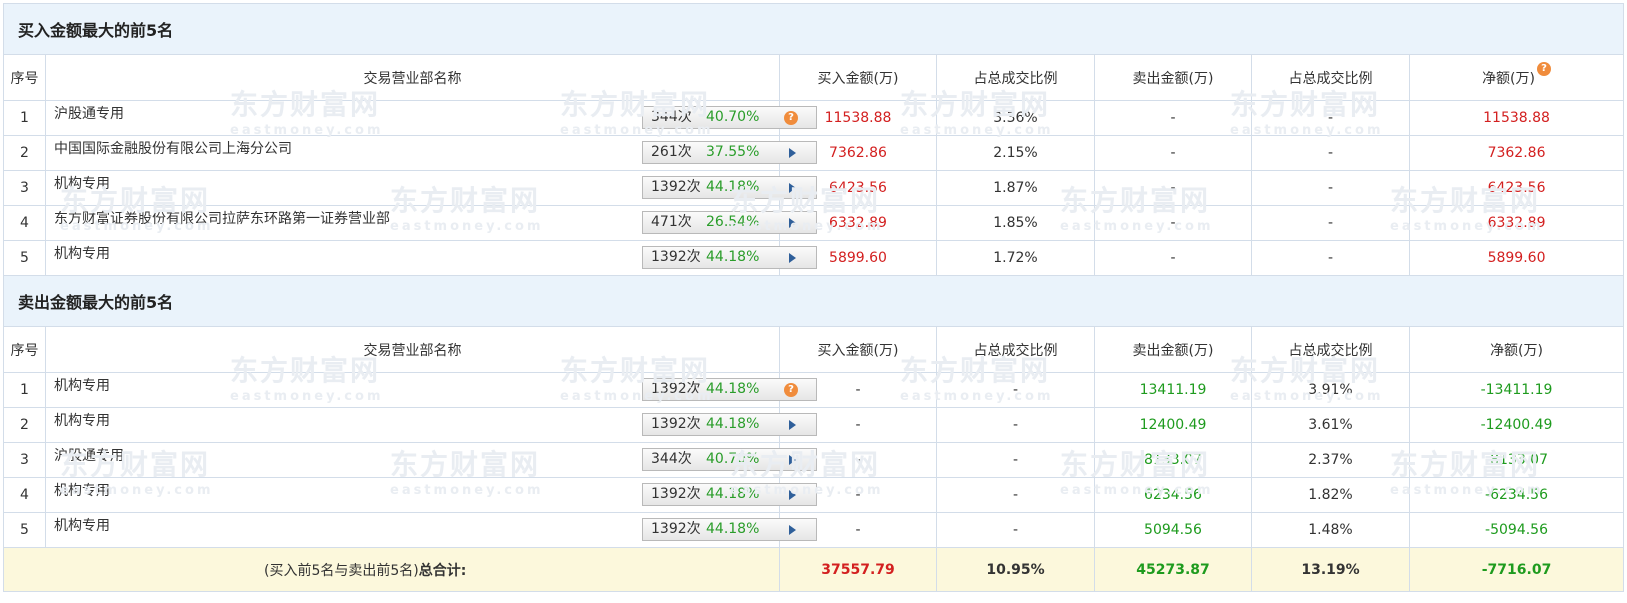  Describe the element at coordinates (858, 569) in the screenshot. I see `total-buy: 37557.79` at that location.